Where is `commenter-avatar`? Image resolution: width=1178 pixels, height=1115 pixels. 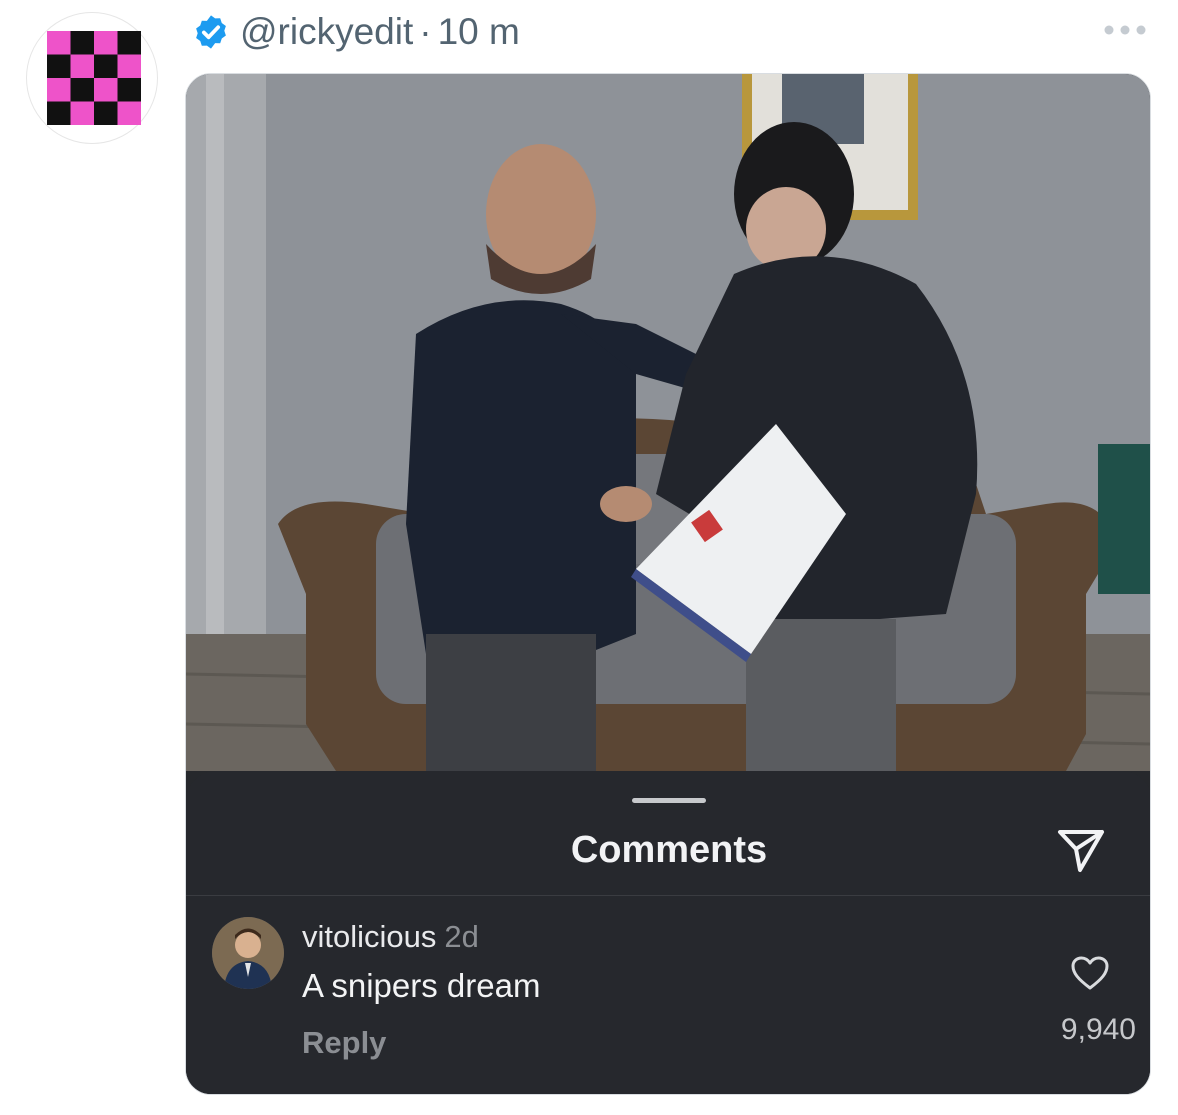 commenter-avatar is located at coordinates (248, 953).